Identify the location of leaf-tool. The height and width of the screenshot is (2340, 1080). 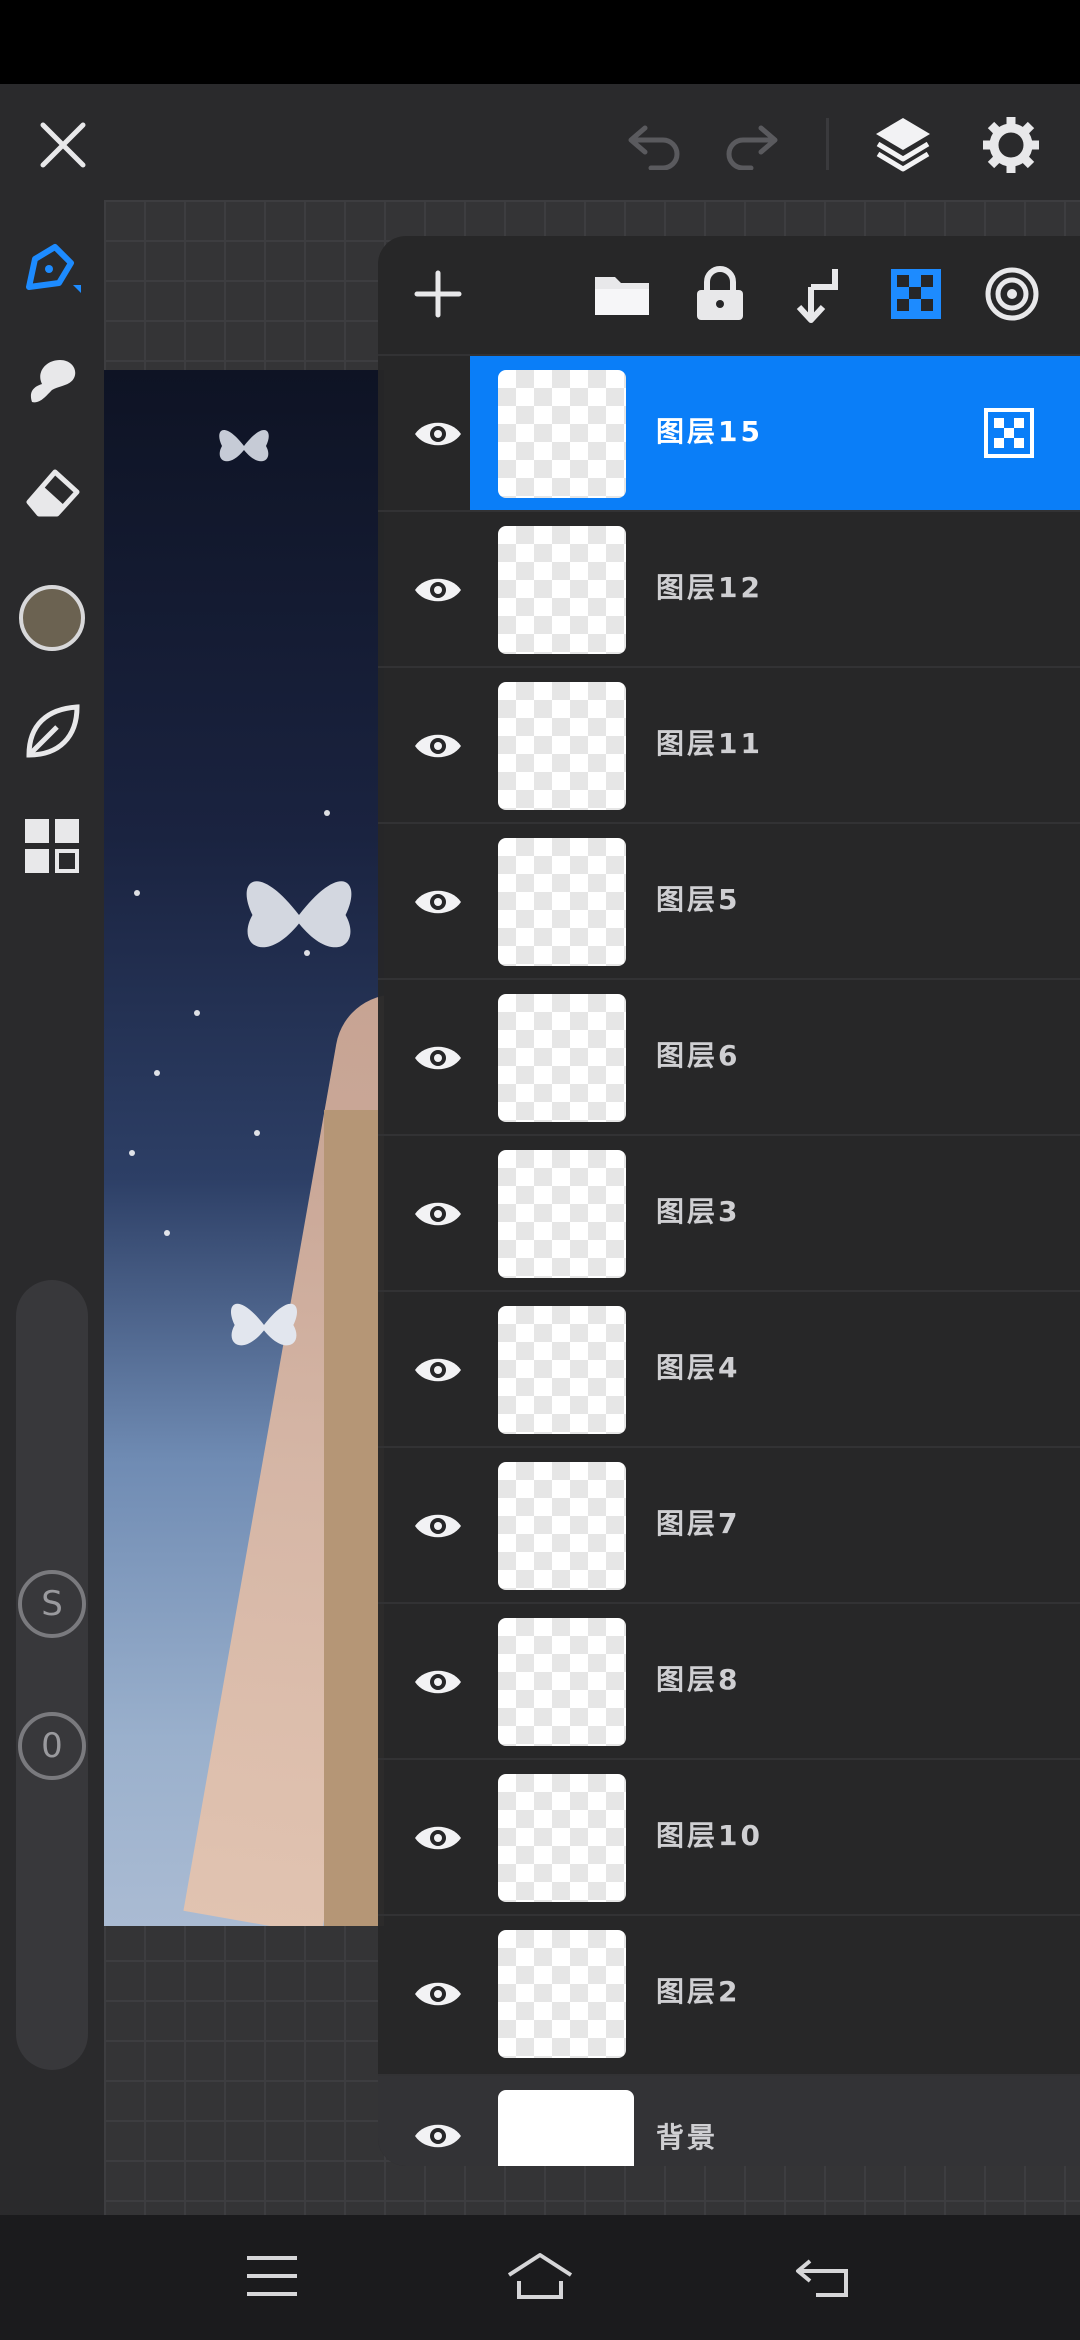
(52, 732).